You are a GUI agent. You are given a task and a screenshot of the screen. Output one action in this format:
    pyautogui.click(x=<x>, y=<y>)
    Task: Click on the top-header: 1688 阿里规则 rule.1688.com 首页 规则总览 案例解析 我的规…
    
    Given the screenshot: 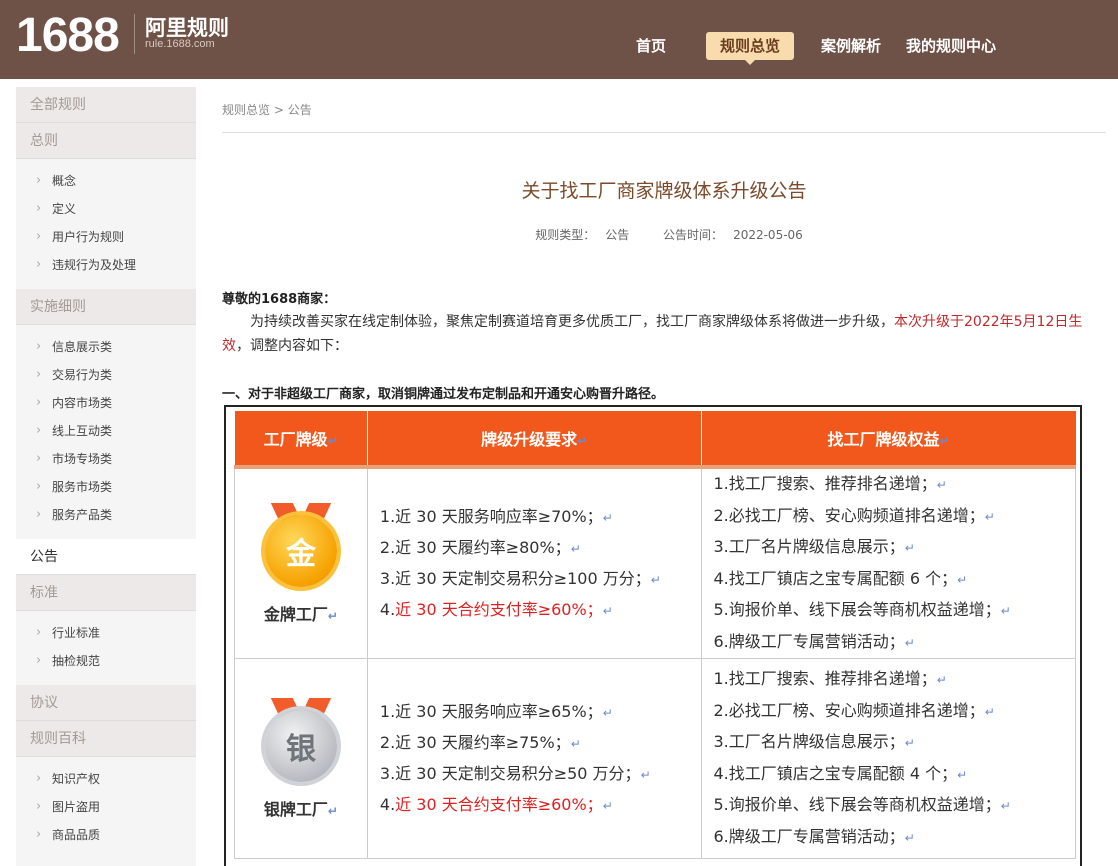 What is the action you would take?
    pyautogui.click(x=559, y=39)
    